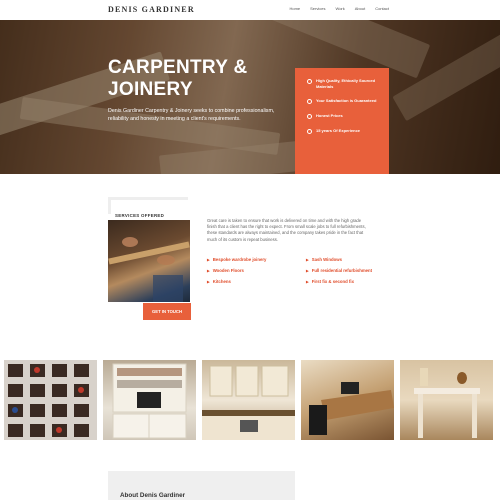  I want to click on service-item: ▶ Bespoke wardrobe joinery, so click(236, 259).